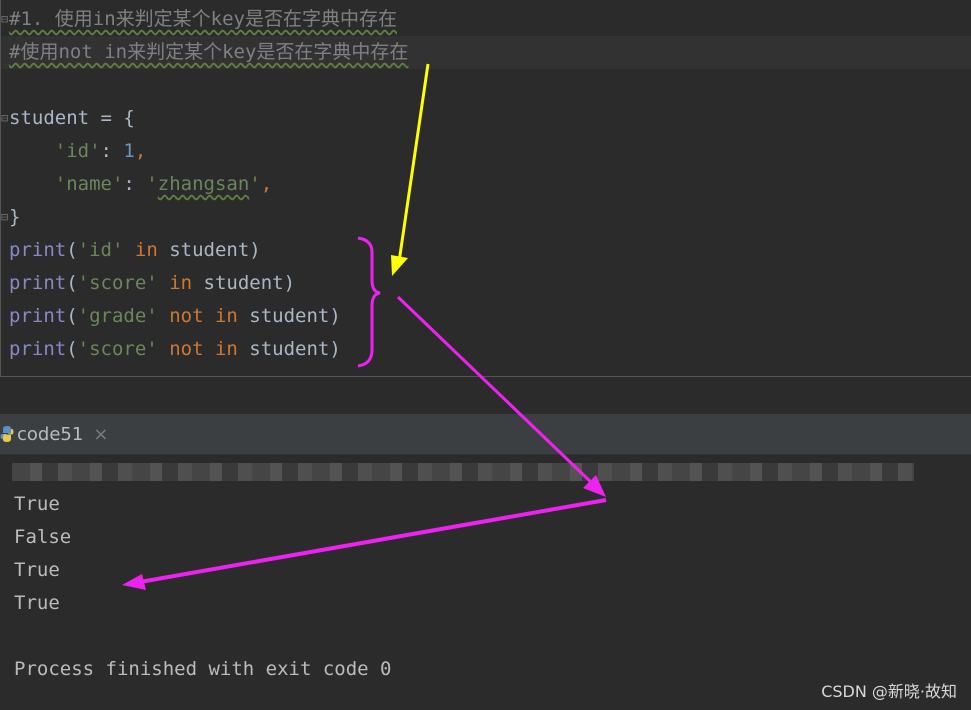 This screenshot has width=971, height=710. What do you see at coordinates (112, 118) in the screenshot?
I see `dict-assign: = {` at bounding box center [112, 118].